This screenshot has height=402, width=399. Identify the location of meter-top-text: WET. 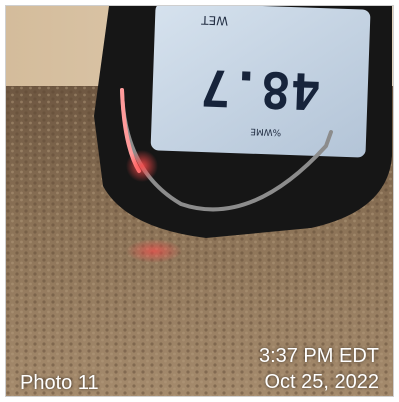
(214, 20).